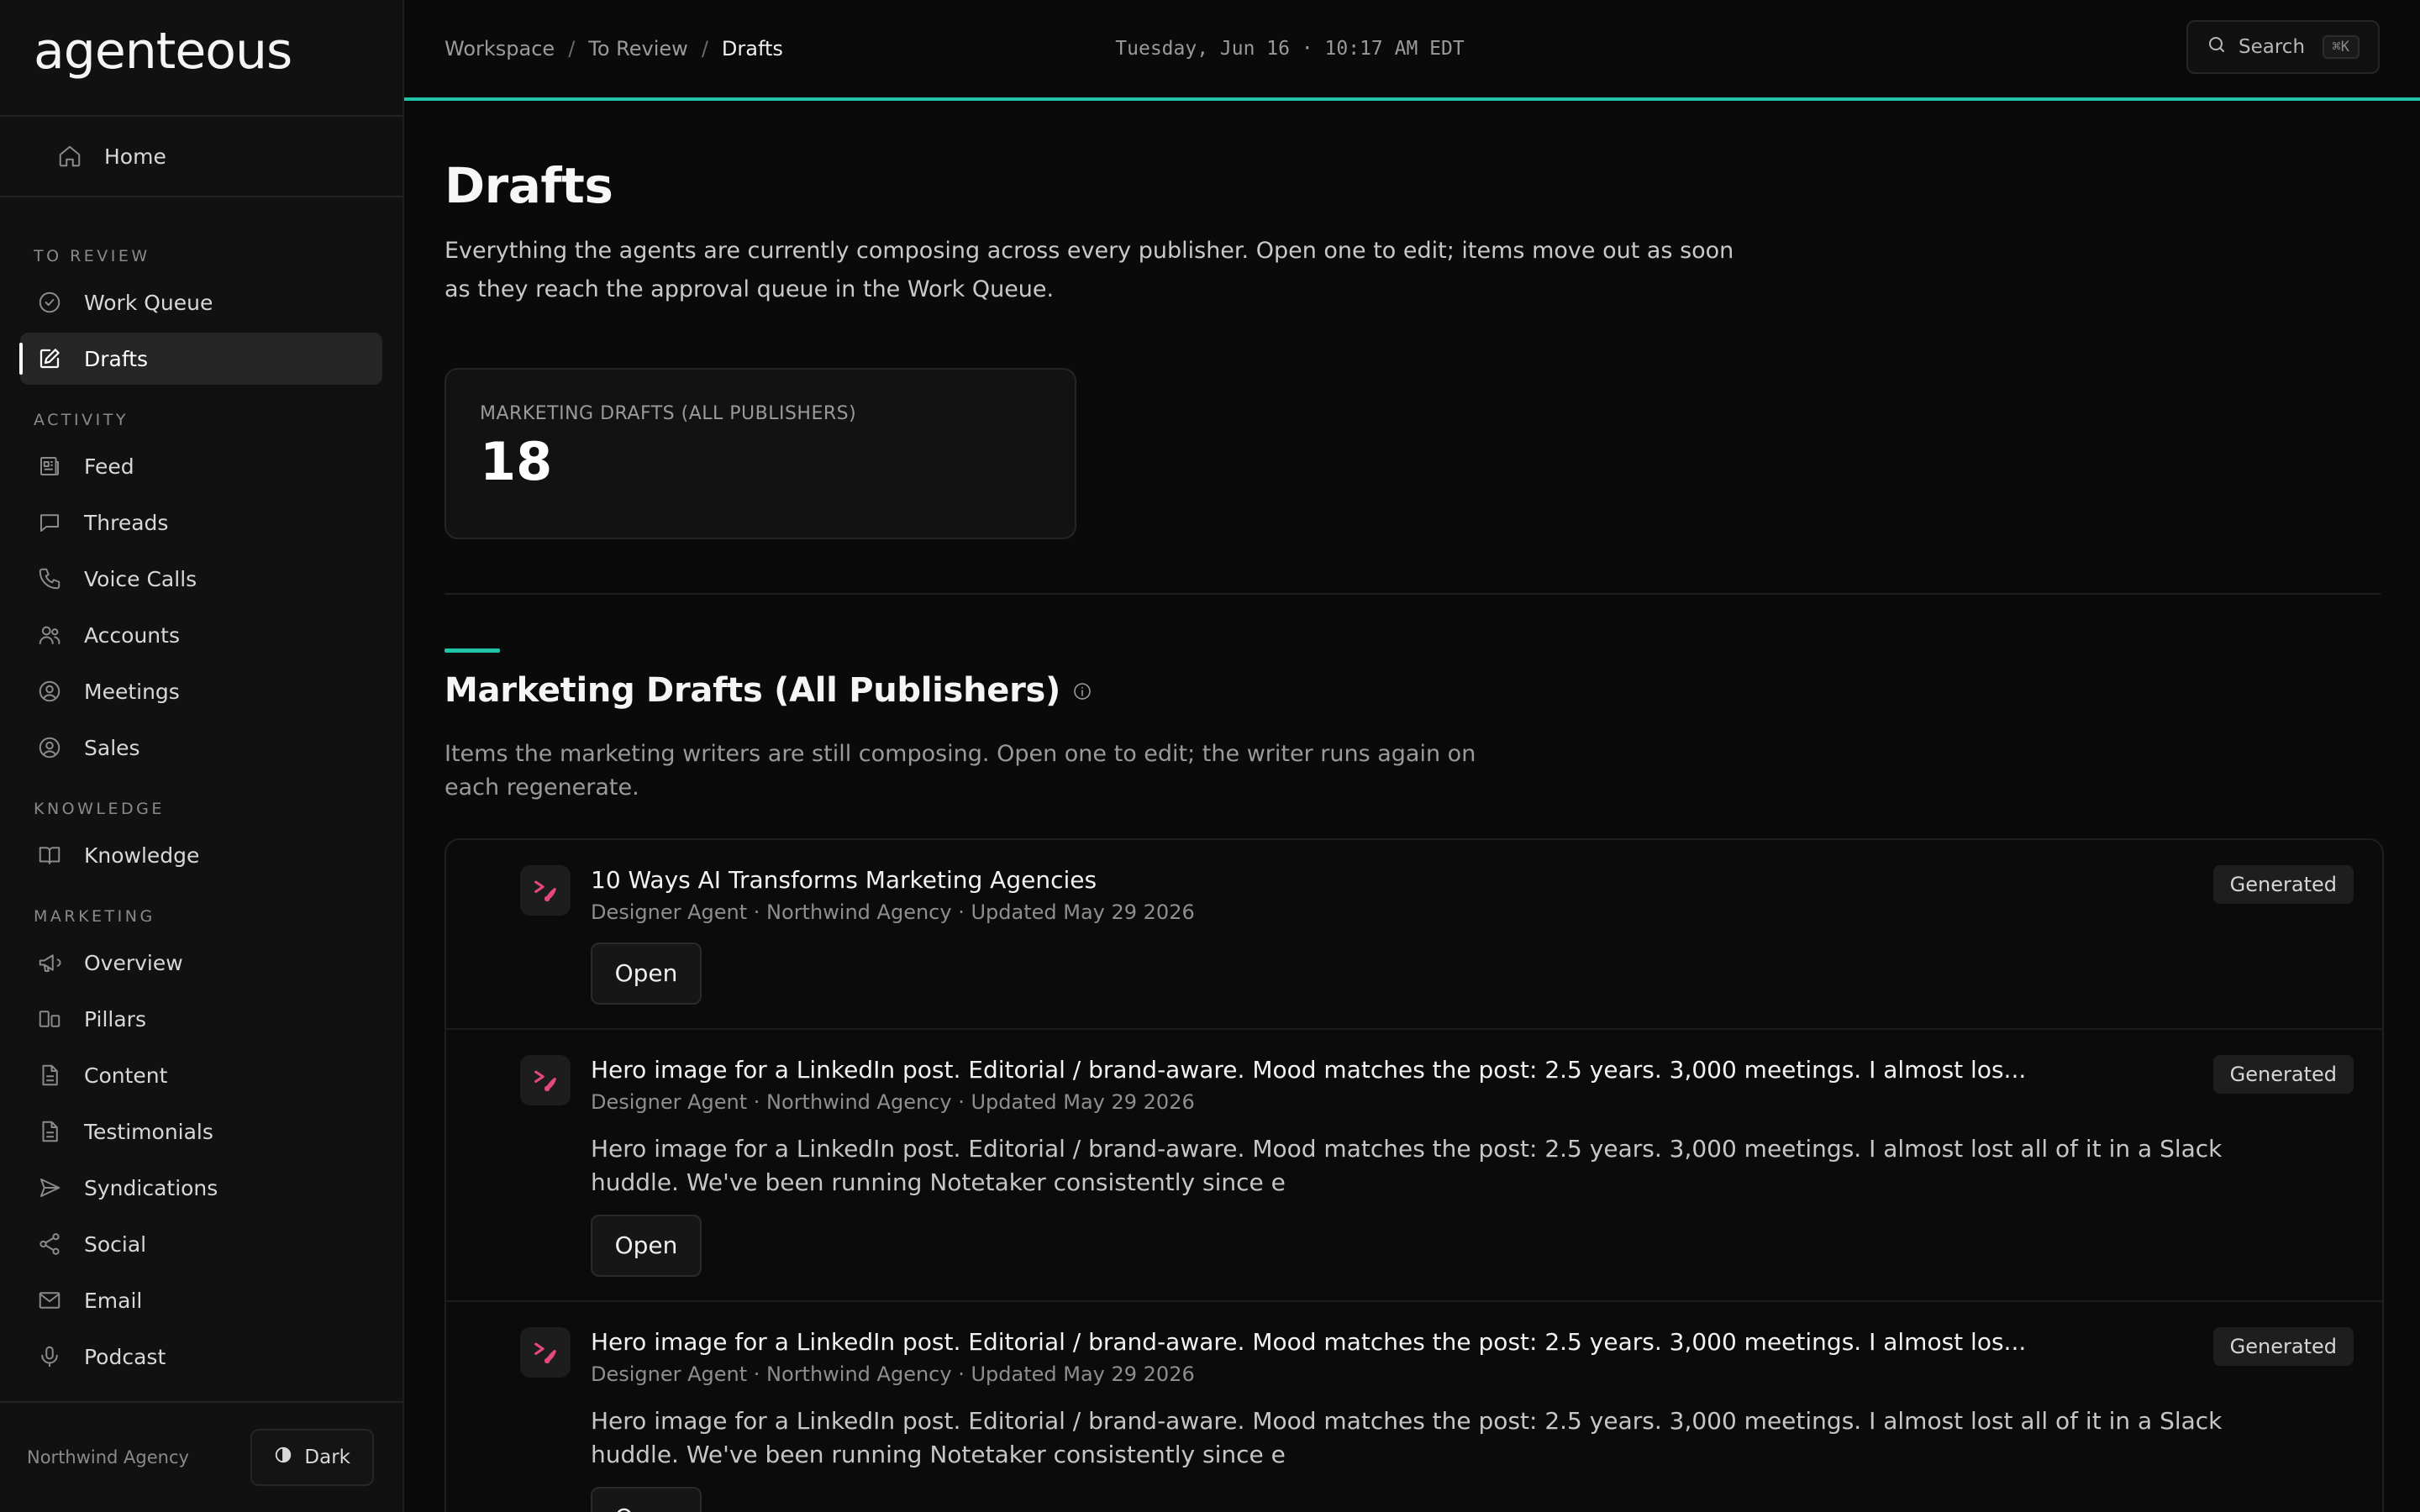 Image resolution: width=2420 pixels, height=1512 pixels. Describe the element at coordinates (201, 748) in the screenshot. I see `sidebar-item-sales: Sales` at that location.